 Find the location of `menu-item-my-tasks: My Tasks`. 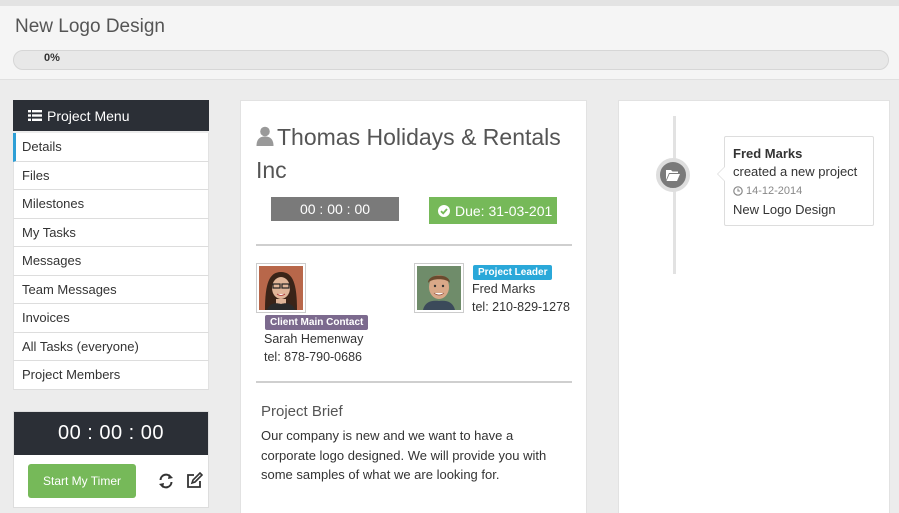

menu-item-my-tasks: My Tasks is located at coordinates (111, 232).